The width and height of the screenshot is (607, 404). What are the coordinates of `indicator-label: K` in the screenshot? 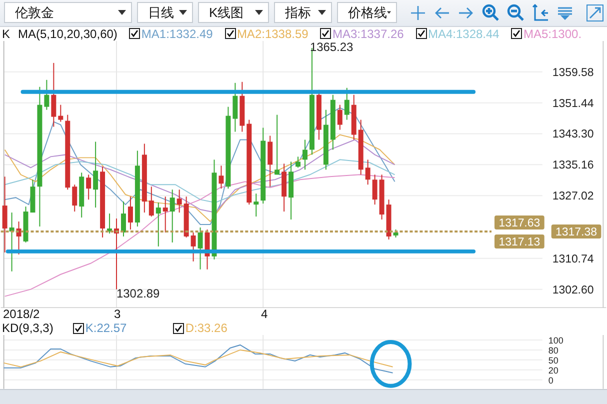 It's located at (6, 33).